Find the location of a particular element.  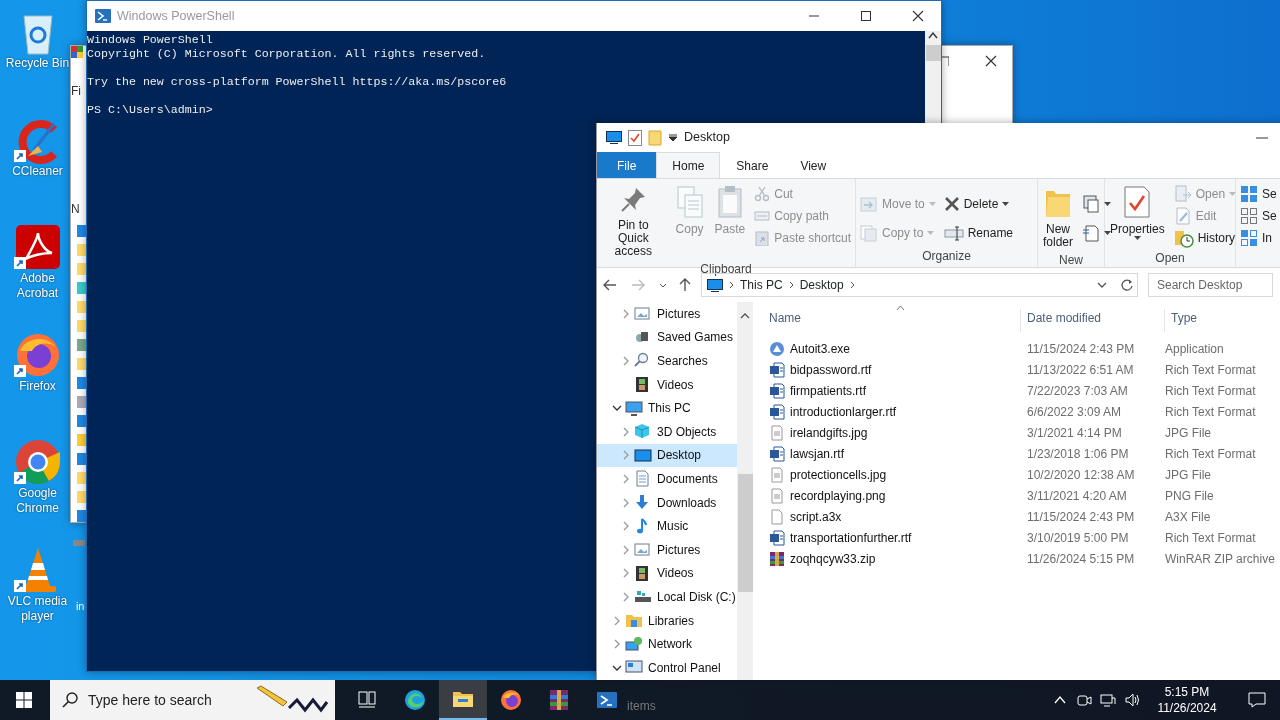

nav-item: Music is located at coordinates (667, 526).